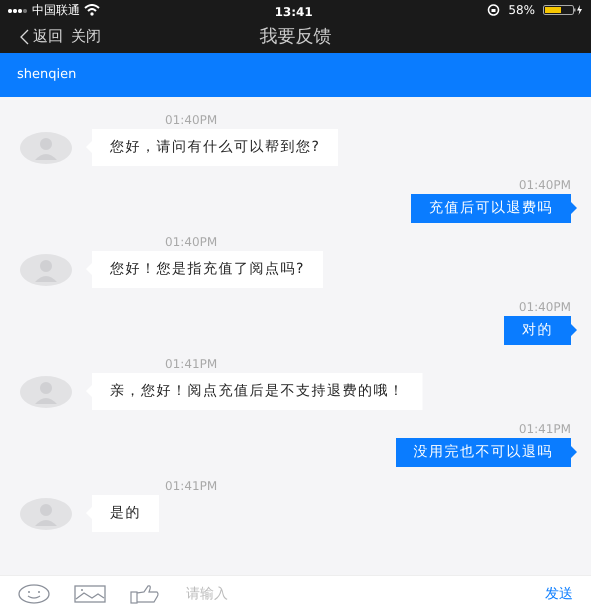 This screenshot has width=591, height=612. Describe the element at coordinates (521, 10) in the screenshot. I see `battery-percent: 58%` at that location.